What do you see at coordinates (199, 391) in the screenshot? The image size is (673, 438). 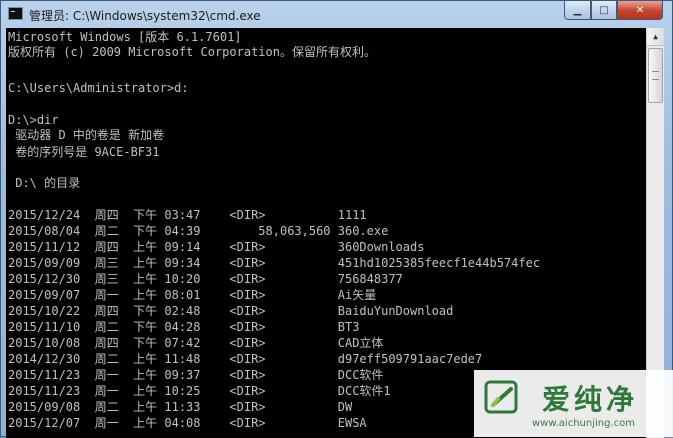 I see `dir-entry-row: 2015/11/23 周一 上午 10:25 <DIR> DCC软件1` at bounding box center [199, 391].